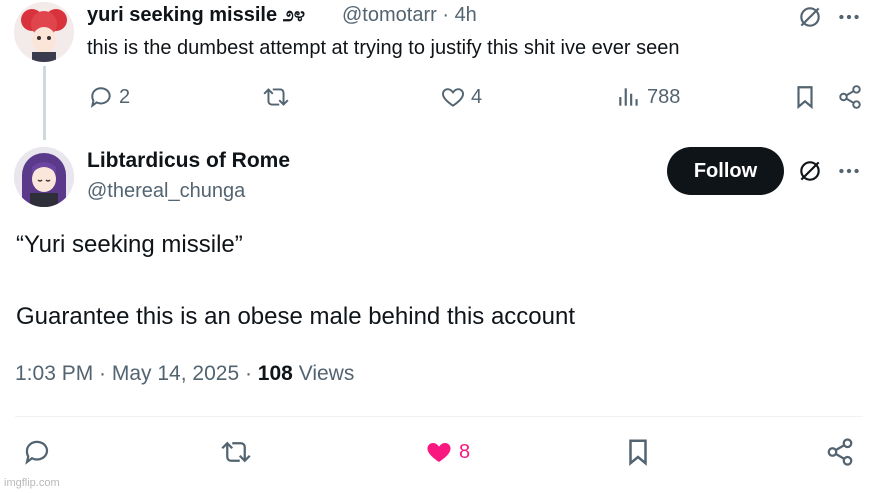 The image size is (890, 493). I want to click on views-count: 788, so click(664, 96).